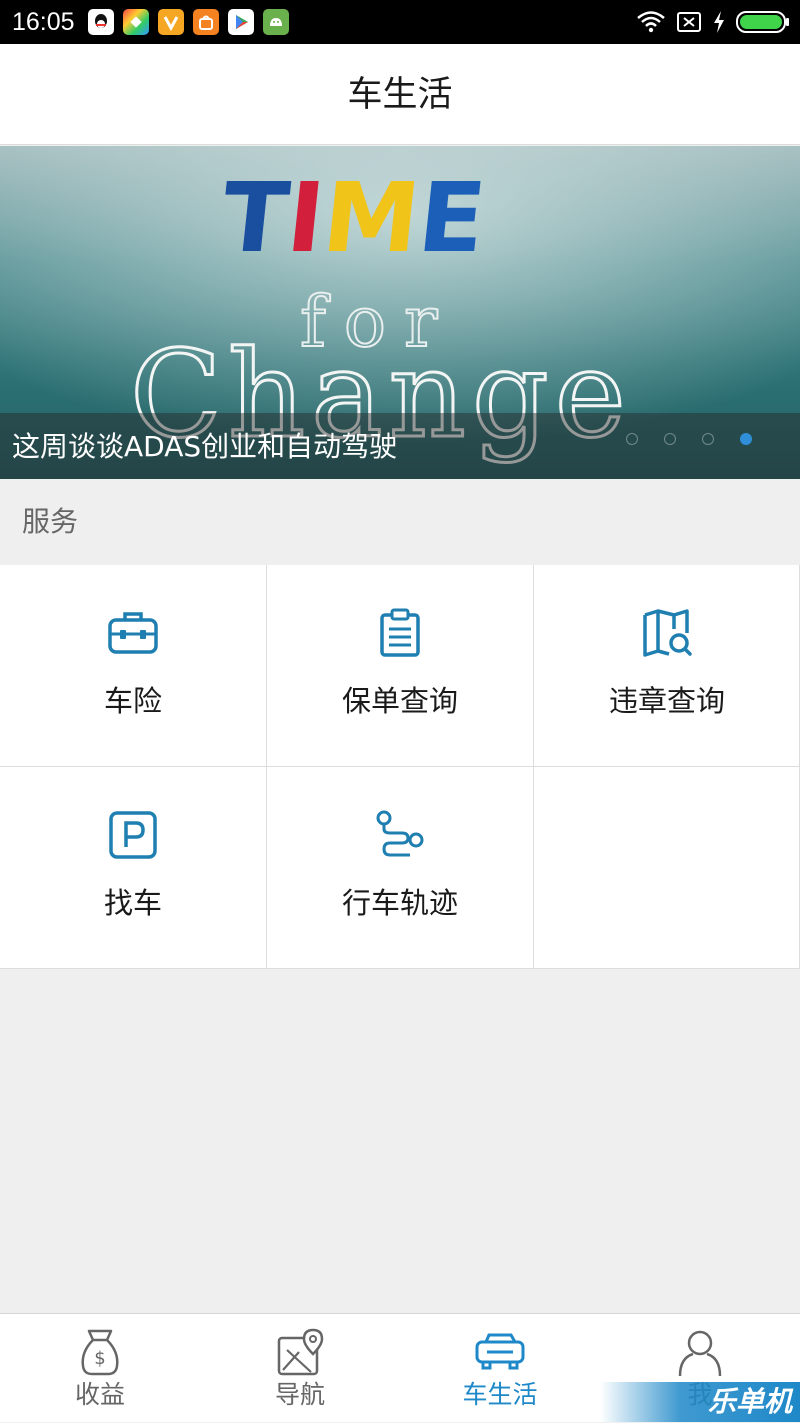  Describe the element at coordinates (700, 1353) in the screenshot. I see `person-icon` at that location.